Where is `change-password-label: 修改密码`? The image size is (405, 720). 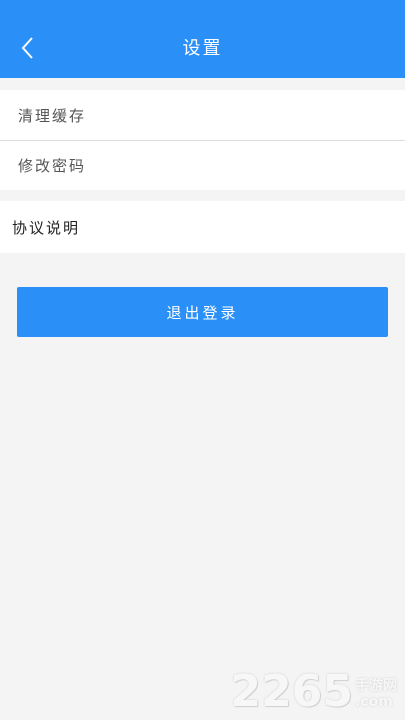 change-password-label: 修改密码 is located at coordinates (52, 166).